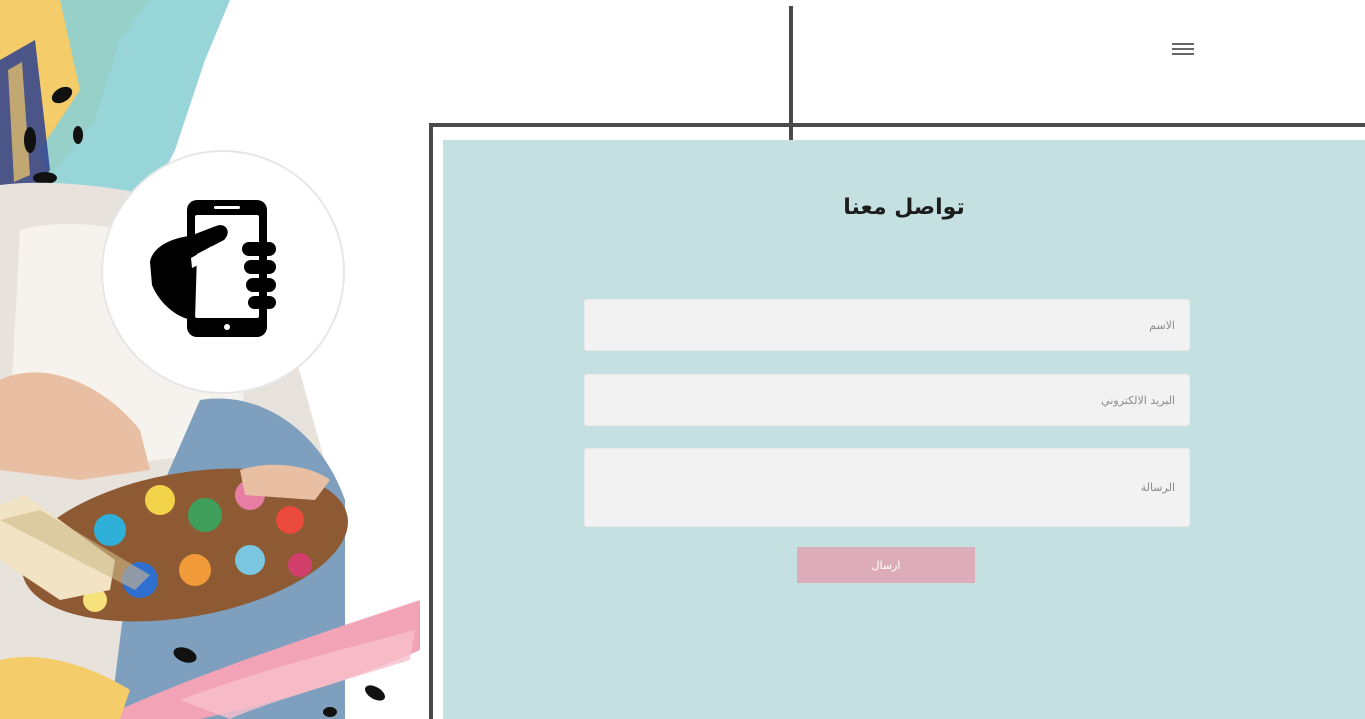 Image resolution: width=1365 pixels, height=719 pixels. Describe the element at coordinates (904, 207) in the screenshot. I see `contact-title: تواصل معنا` at that location.